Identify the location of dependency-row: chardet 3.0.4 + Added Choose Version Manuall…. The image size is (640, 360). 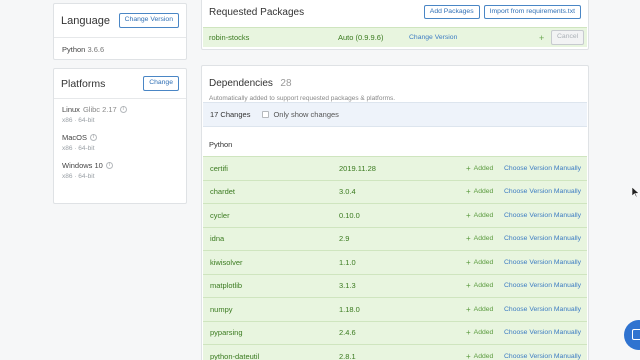
(395, 191).